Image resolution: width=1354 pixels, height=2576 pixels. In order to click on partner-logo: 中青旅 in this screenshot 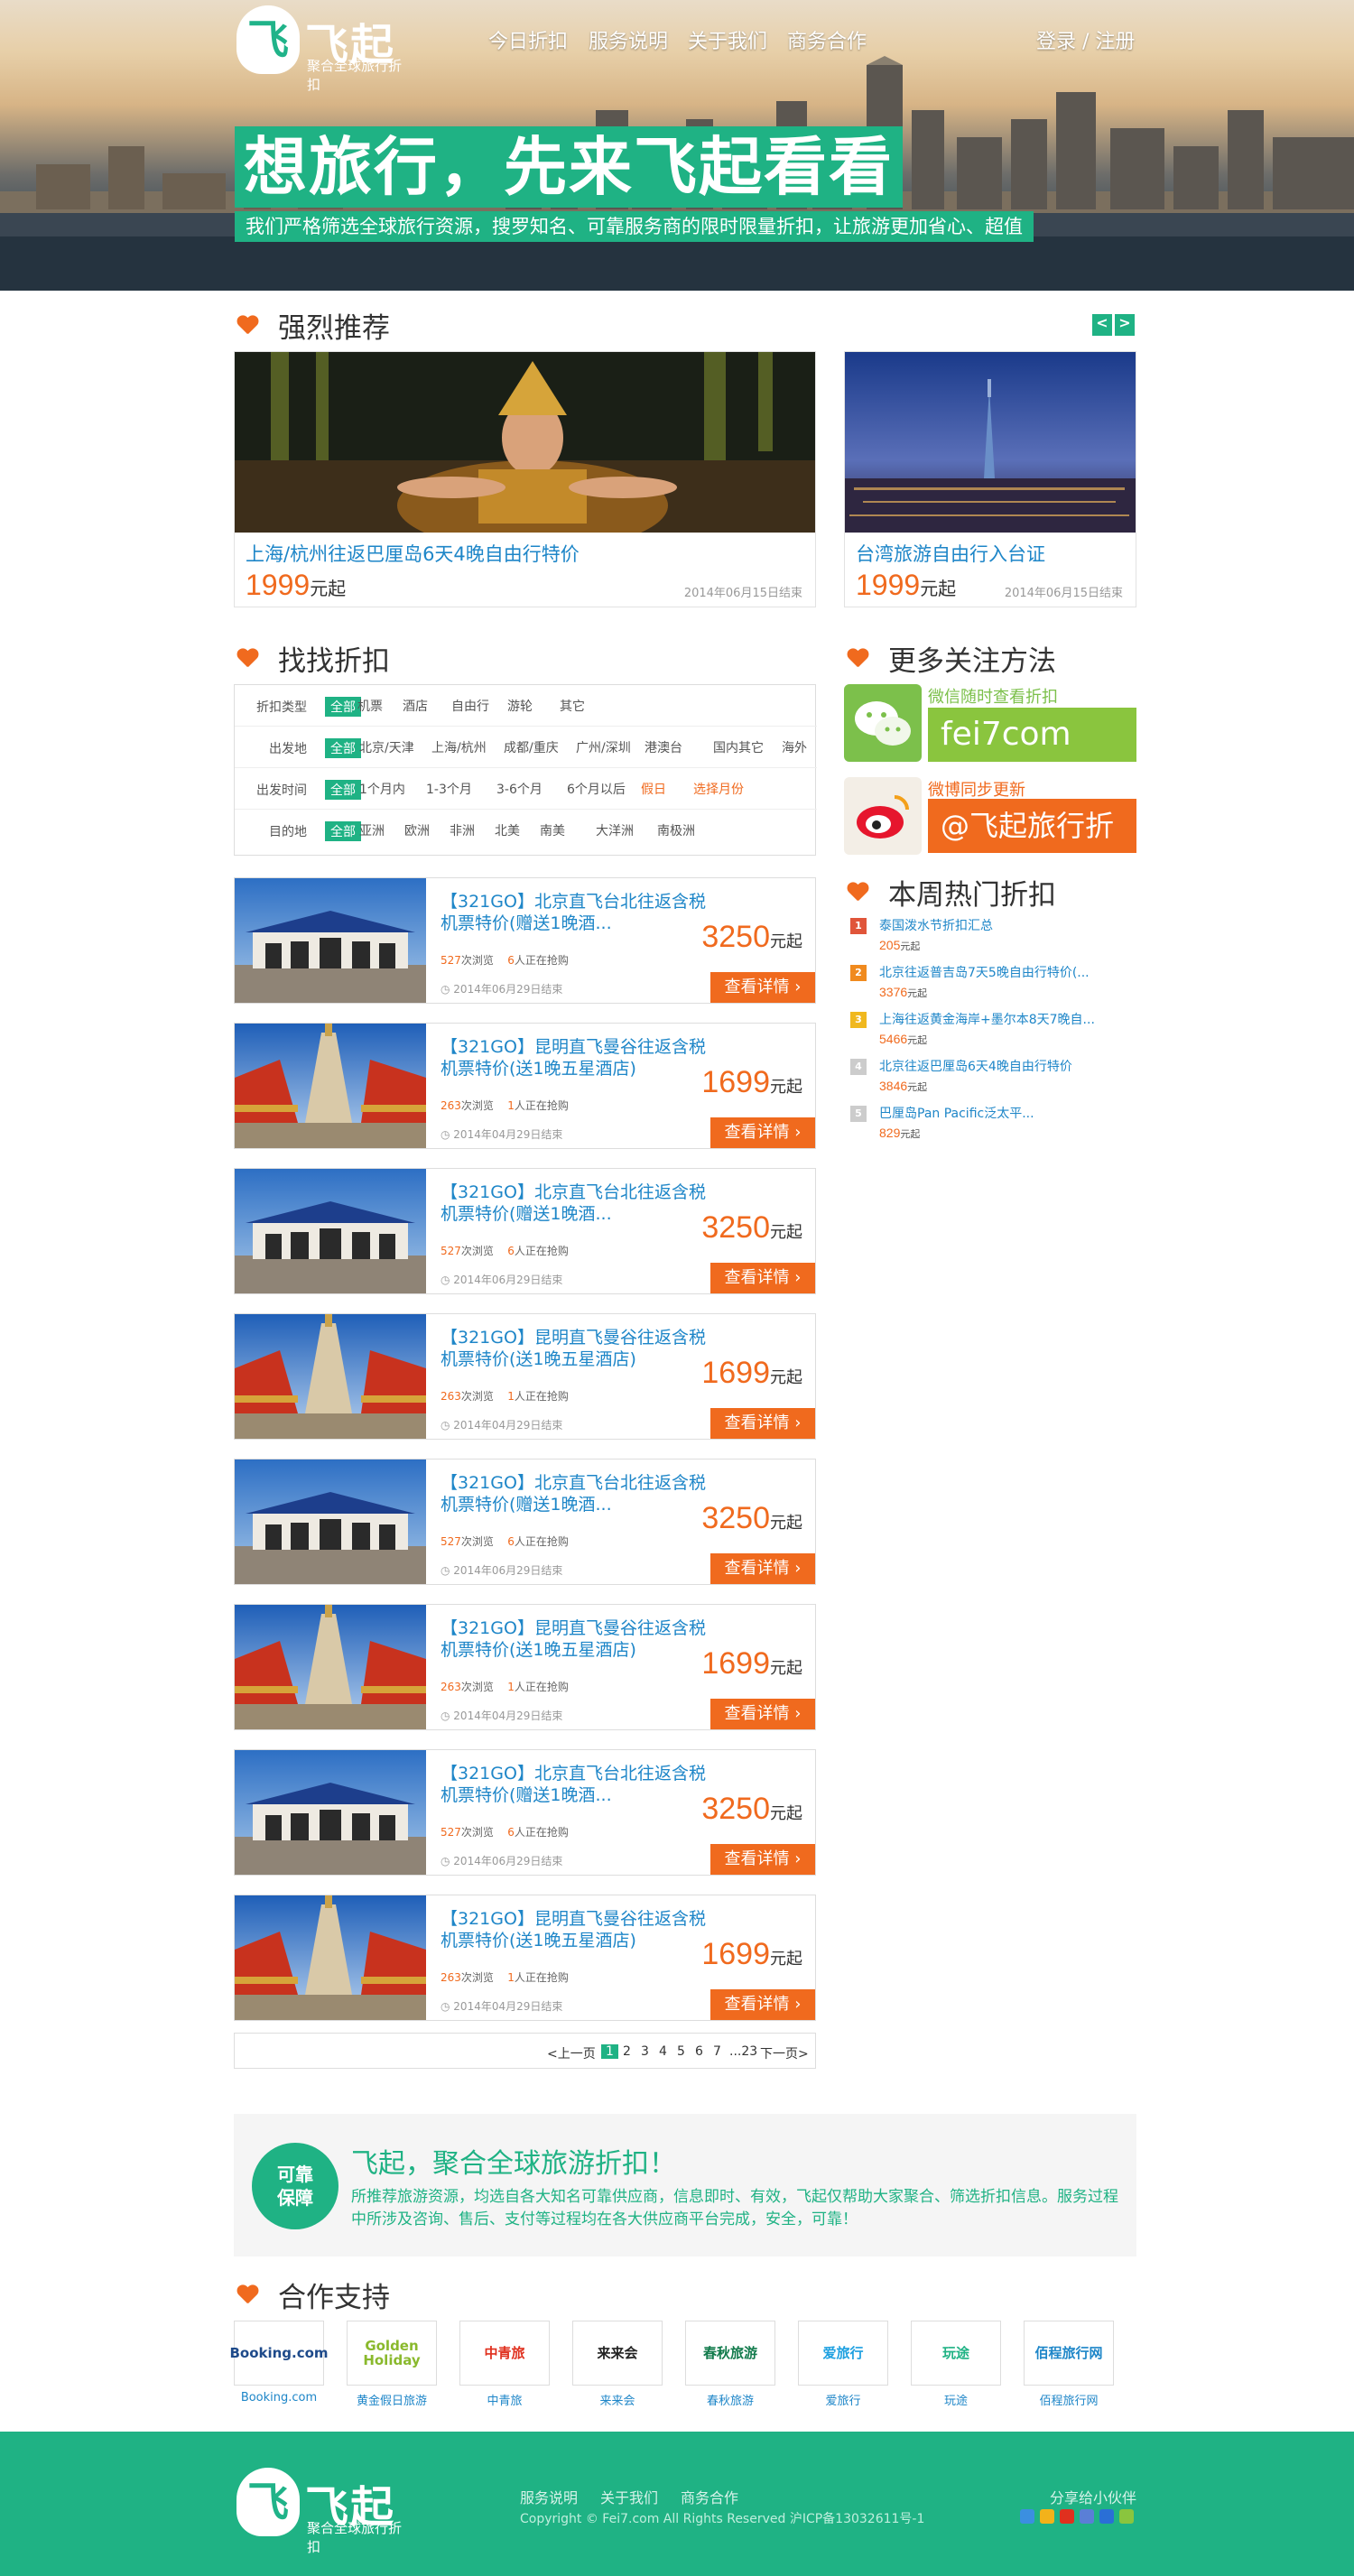, I will do `click(504, 2353)`.